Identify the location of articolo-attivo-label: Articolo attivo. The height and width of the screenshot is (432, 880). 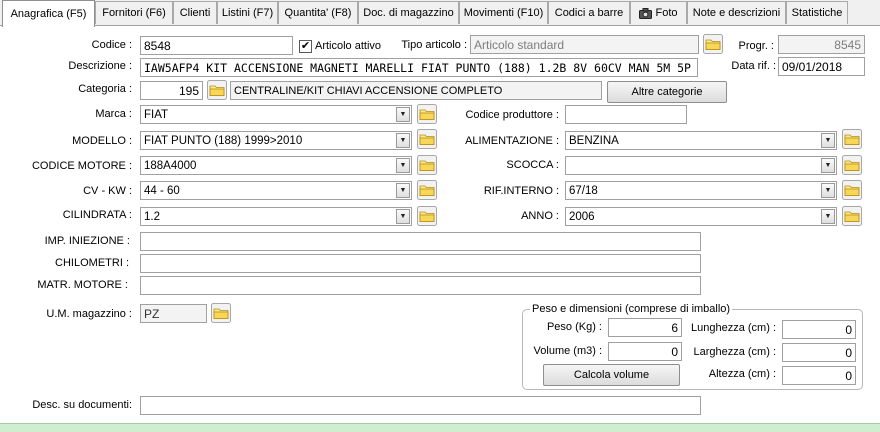
(348, 46).